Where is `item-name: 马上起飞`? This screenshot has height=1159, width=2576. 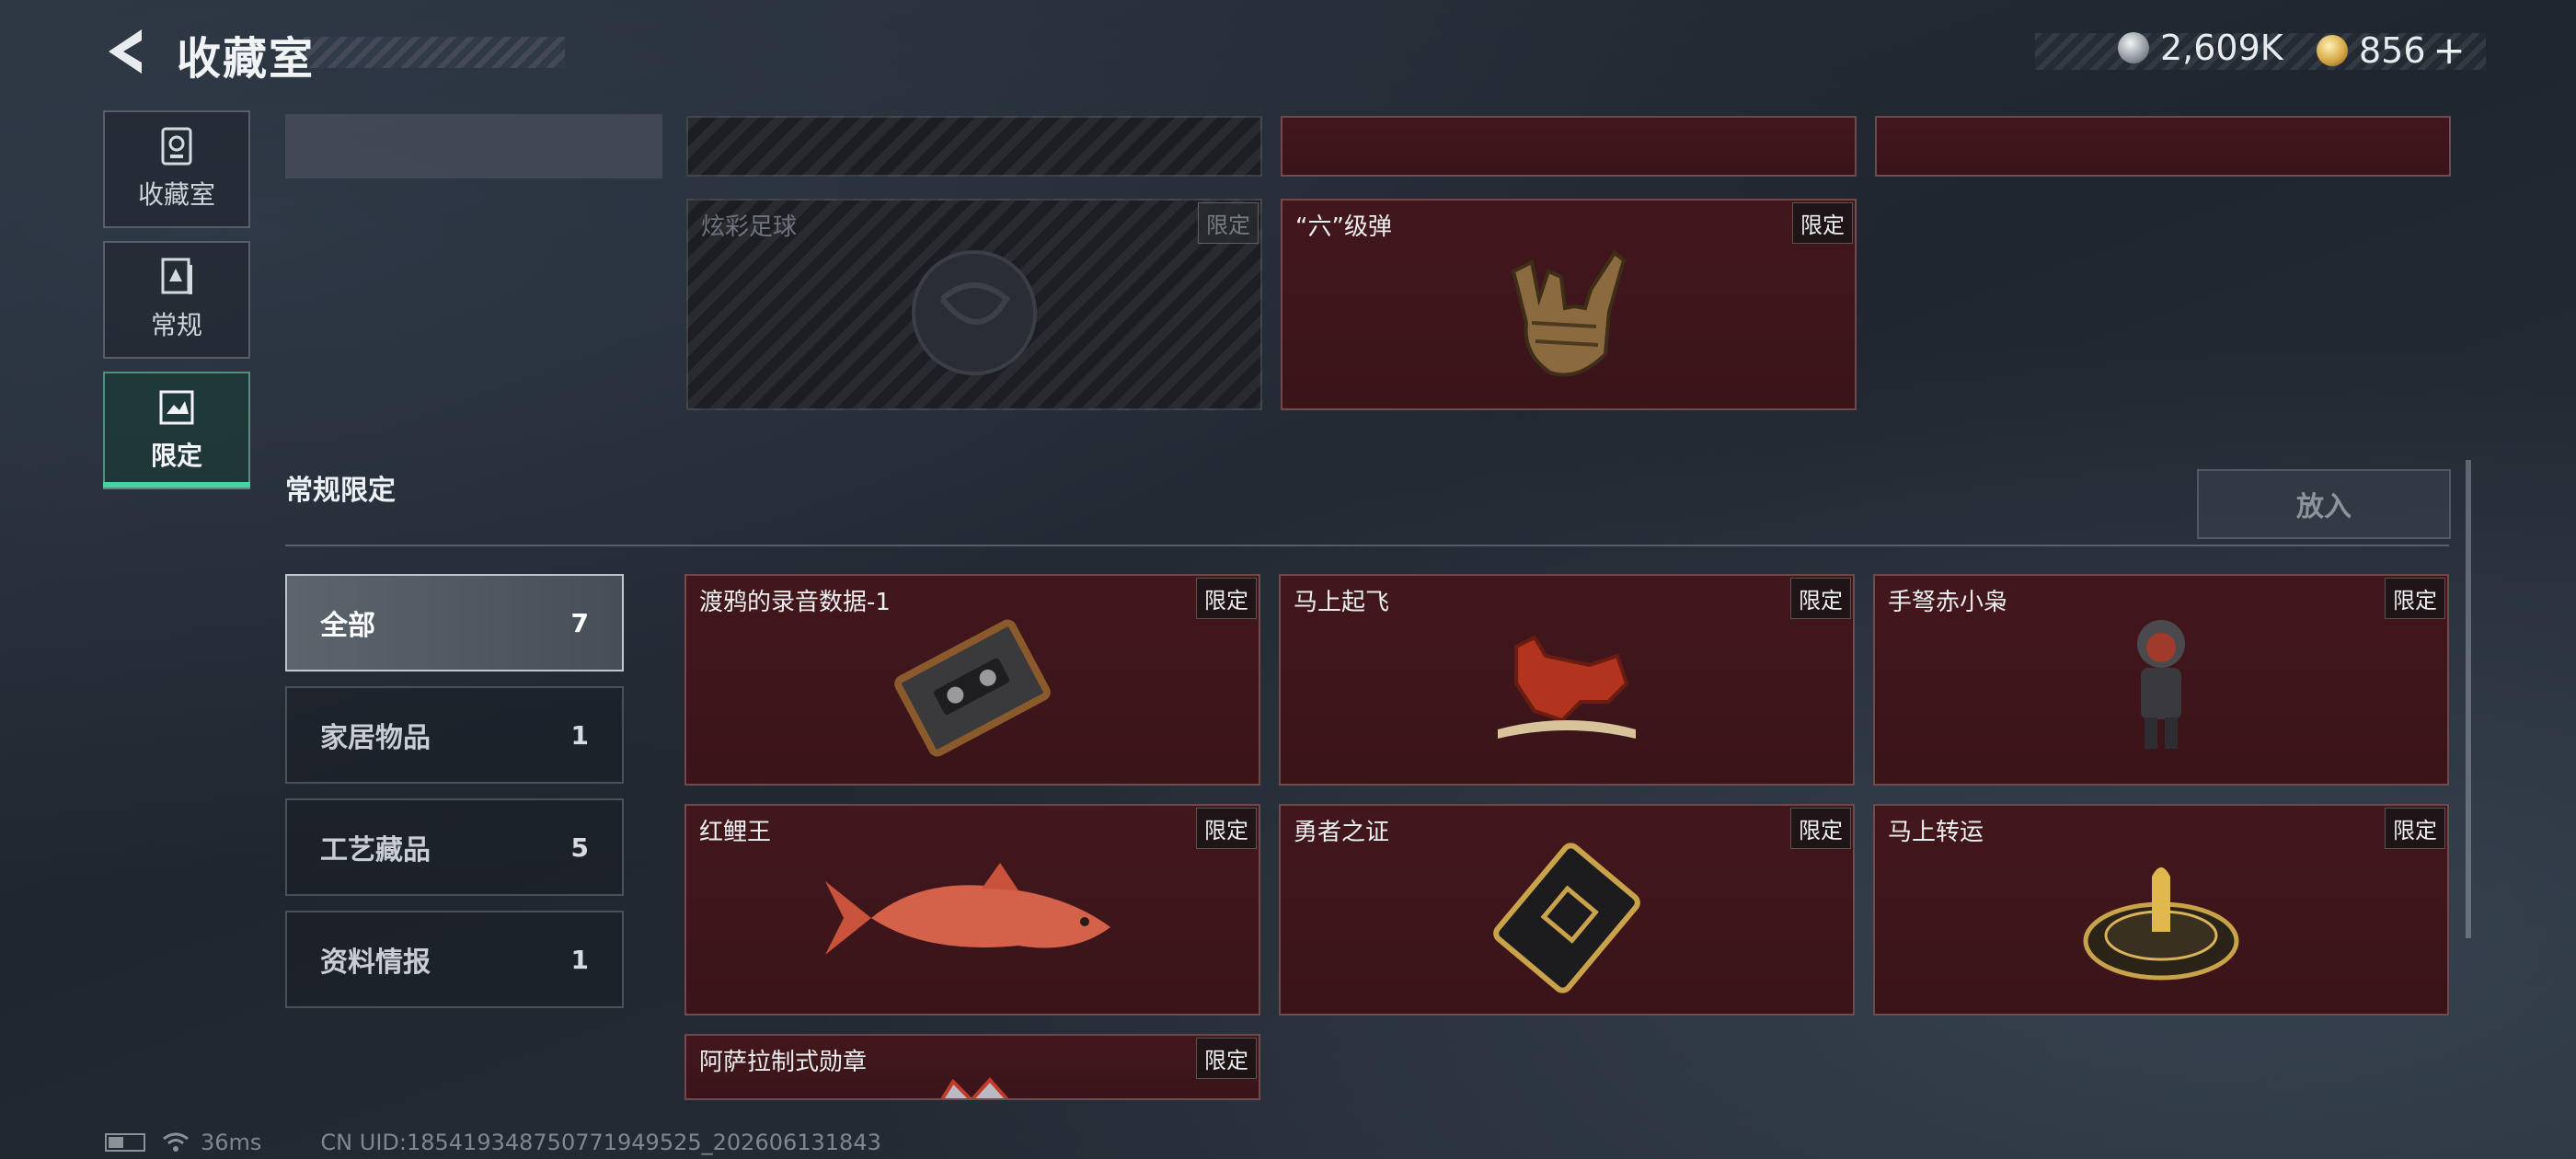
item-name: 马上起飞 is located at coordinates (1342, 602).